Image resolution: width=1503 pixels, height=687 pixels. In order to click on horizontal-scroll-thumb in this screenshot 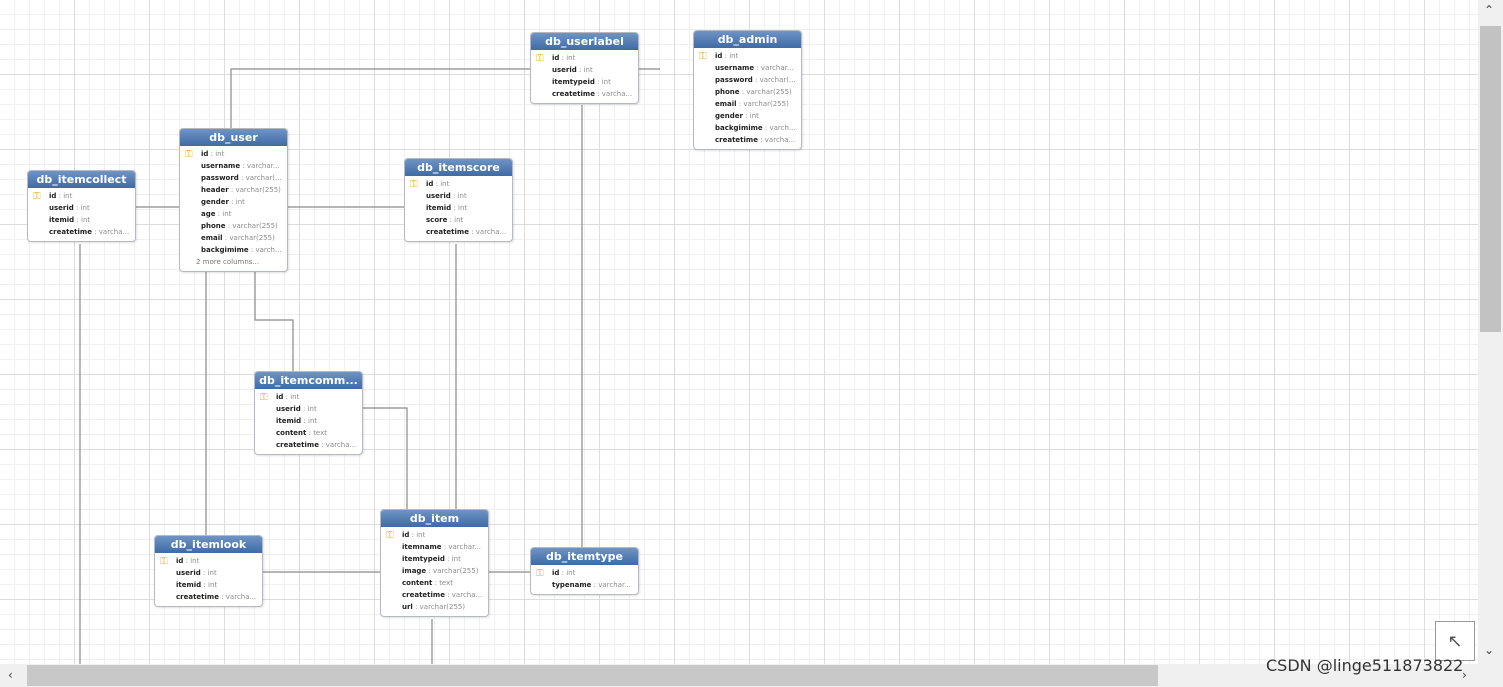, I will do `click(592, 675)`.